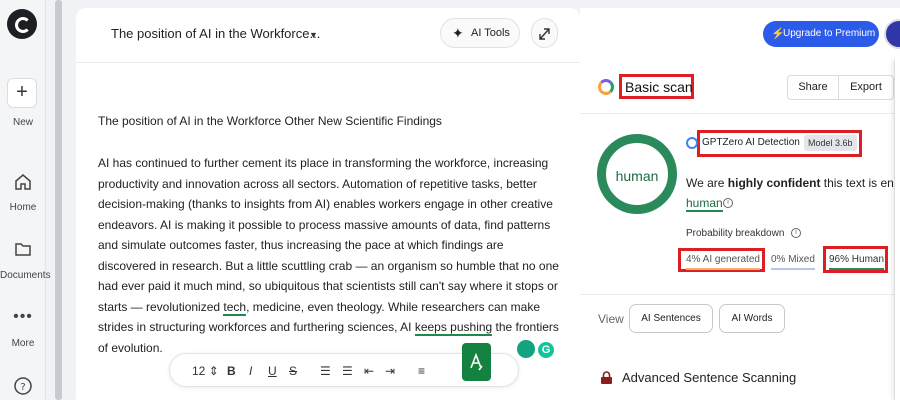 The width and height of the screenshot is (900, 400). What do you see at coordinates (793, 262) in the screenshot?
I see `mixed-stat: 0% Mixed` at bounding box center [793, 262].